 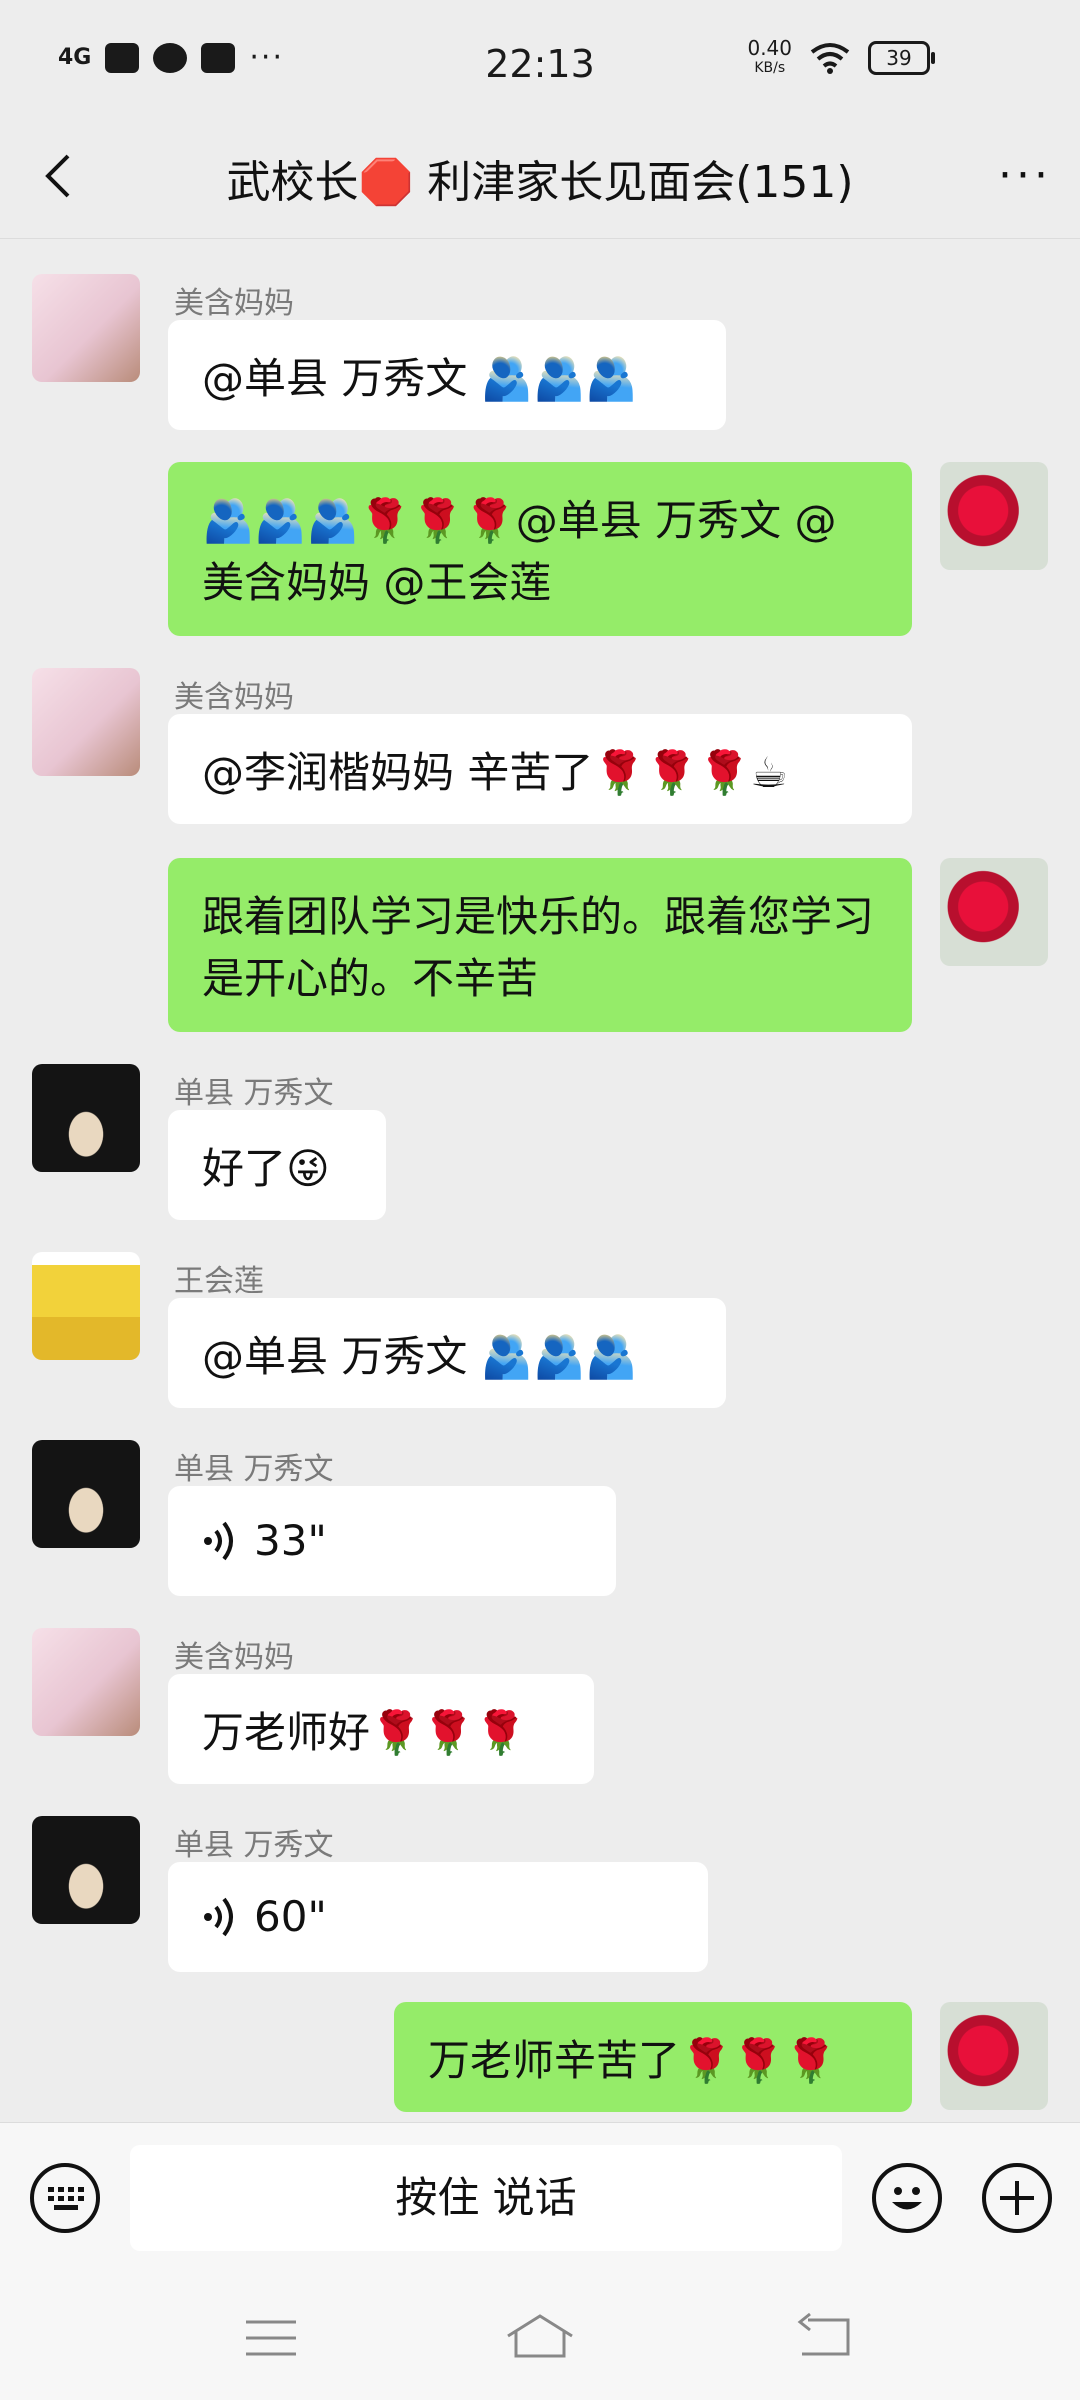 I want to click on wifi-icon, so click(x=830, y=58).